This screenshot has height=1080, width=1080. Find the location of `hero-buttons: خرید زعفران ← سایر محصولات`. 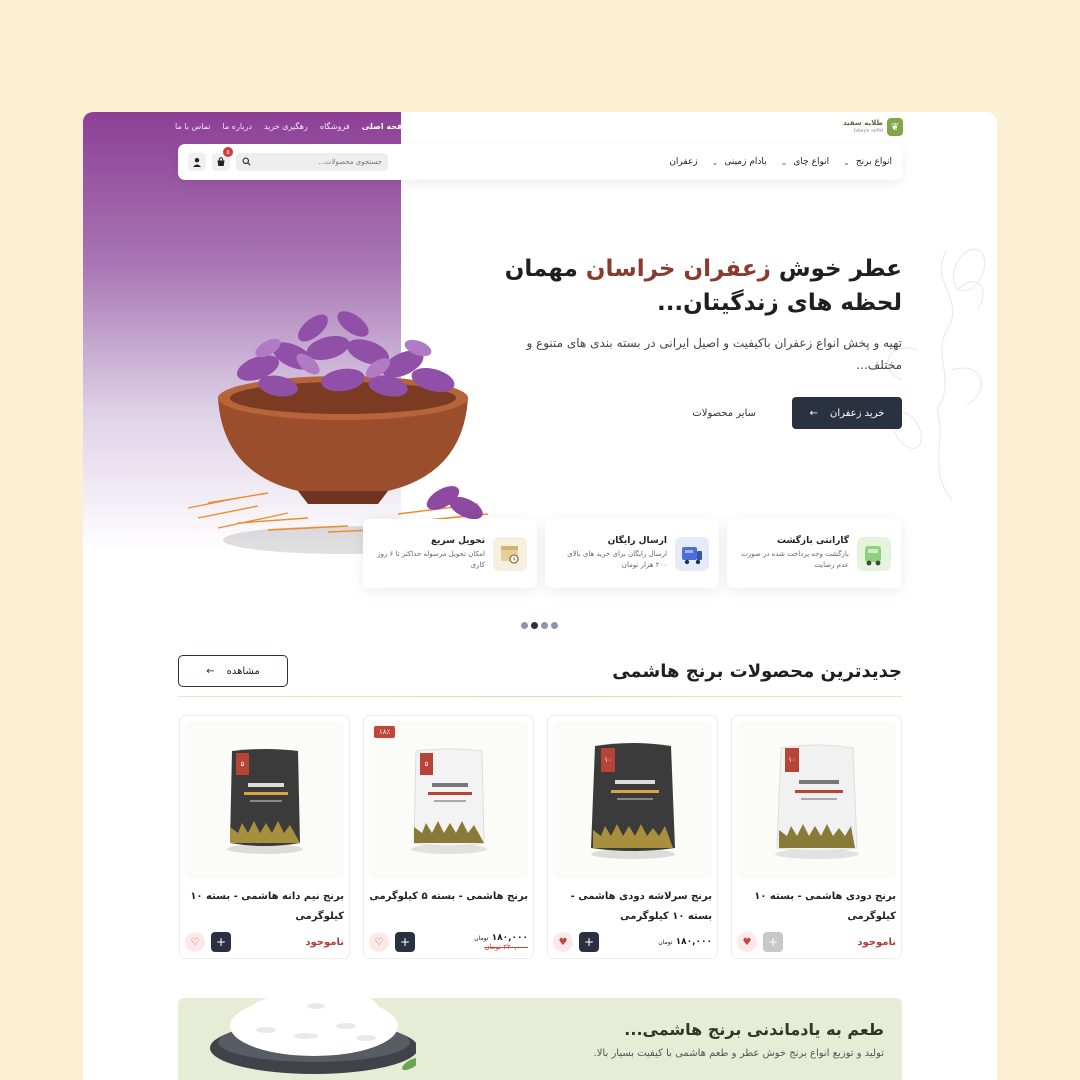

hero-buttons: خرید زعفران ← سایر محصولات is located at coordinates (797, 413).